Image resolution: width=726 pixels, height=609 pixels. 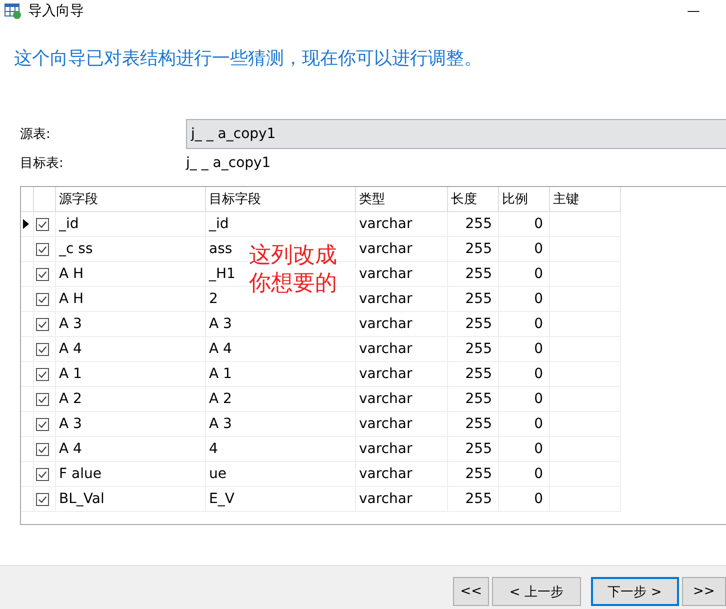 I want to click on wizard-button: 下一步 >, so click(x=634, y=591).